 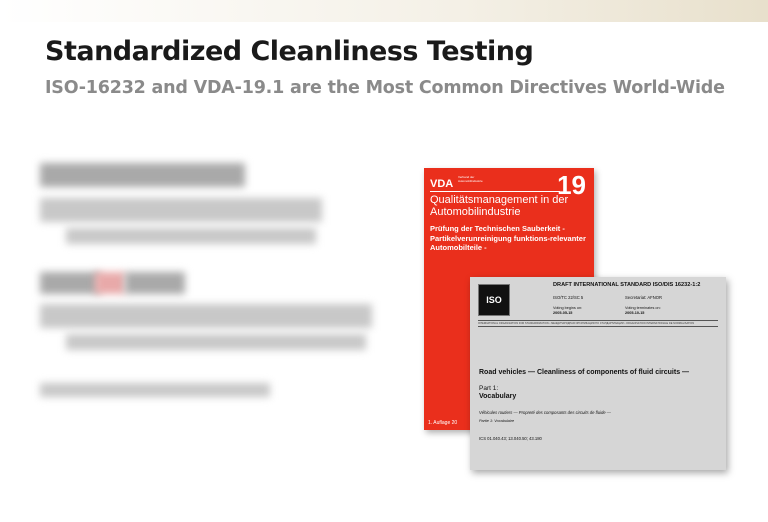 I want to click on iso-logo: ISO, so click(x=494, y=300).